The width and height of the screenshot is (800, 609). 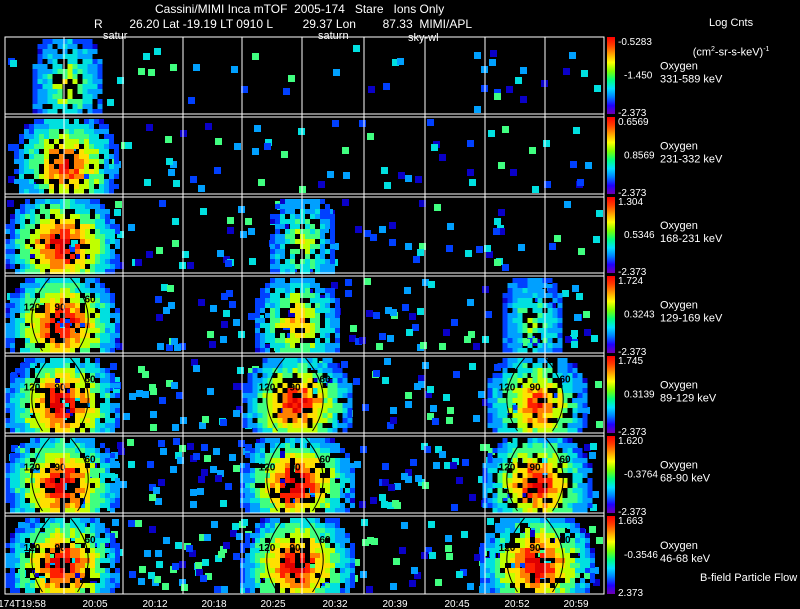 I want to click on colorbar-max-label: 1.304, so click(x=630, y=202).